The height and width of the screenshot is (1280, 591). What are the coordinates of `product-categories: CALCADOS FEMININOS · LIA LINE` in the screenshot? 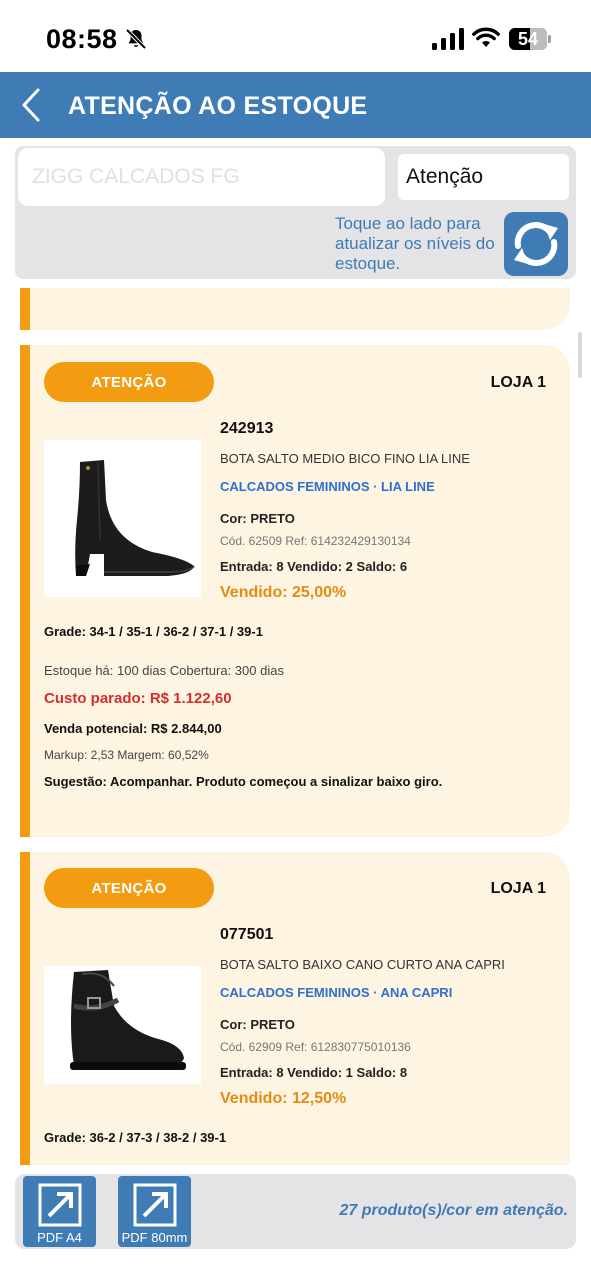 It's located at (327, 486).